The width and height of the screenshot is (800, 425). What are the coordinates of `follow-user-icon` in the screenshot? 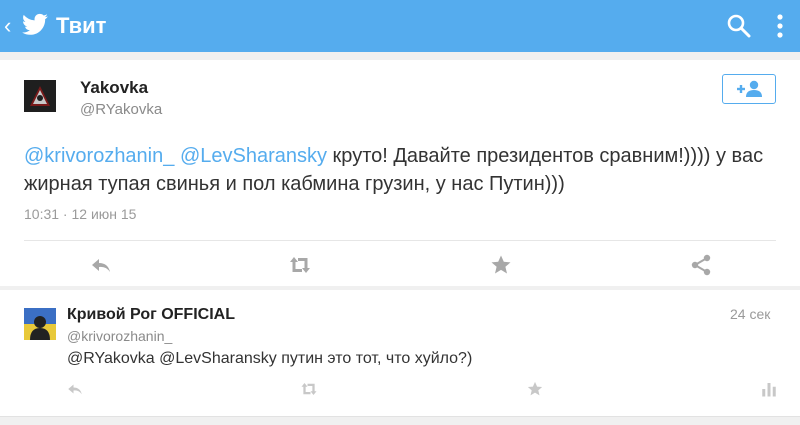 It's located at (749, 88).